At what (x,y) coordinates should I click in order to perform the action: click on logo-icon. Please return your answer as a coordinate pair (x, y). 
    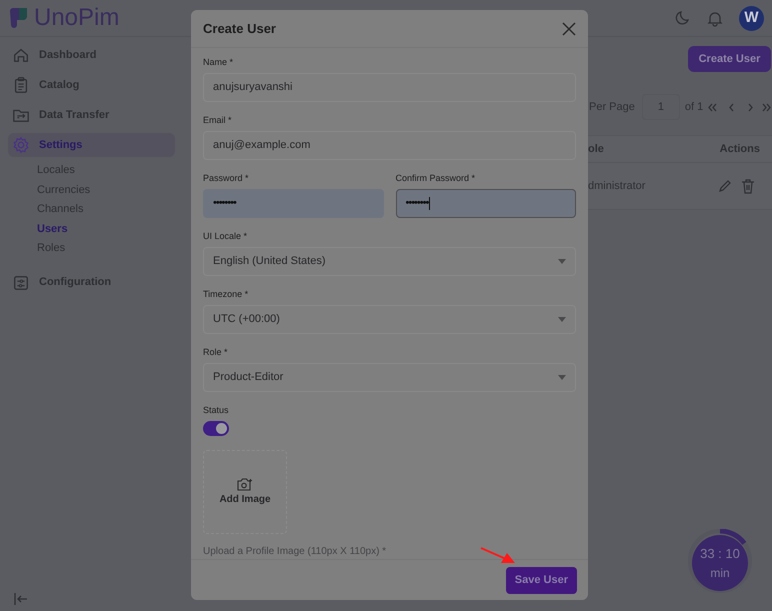
    Looking at the image, I should click on (19, 18).